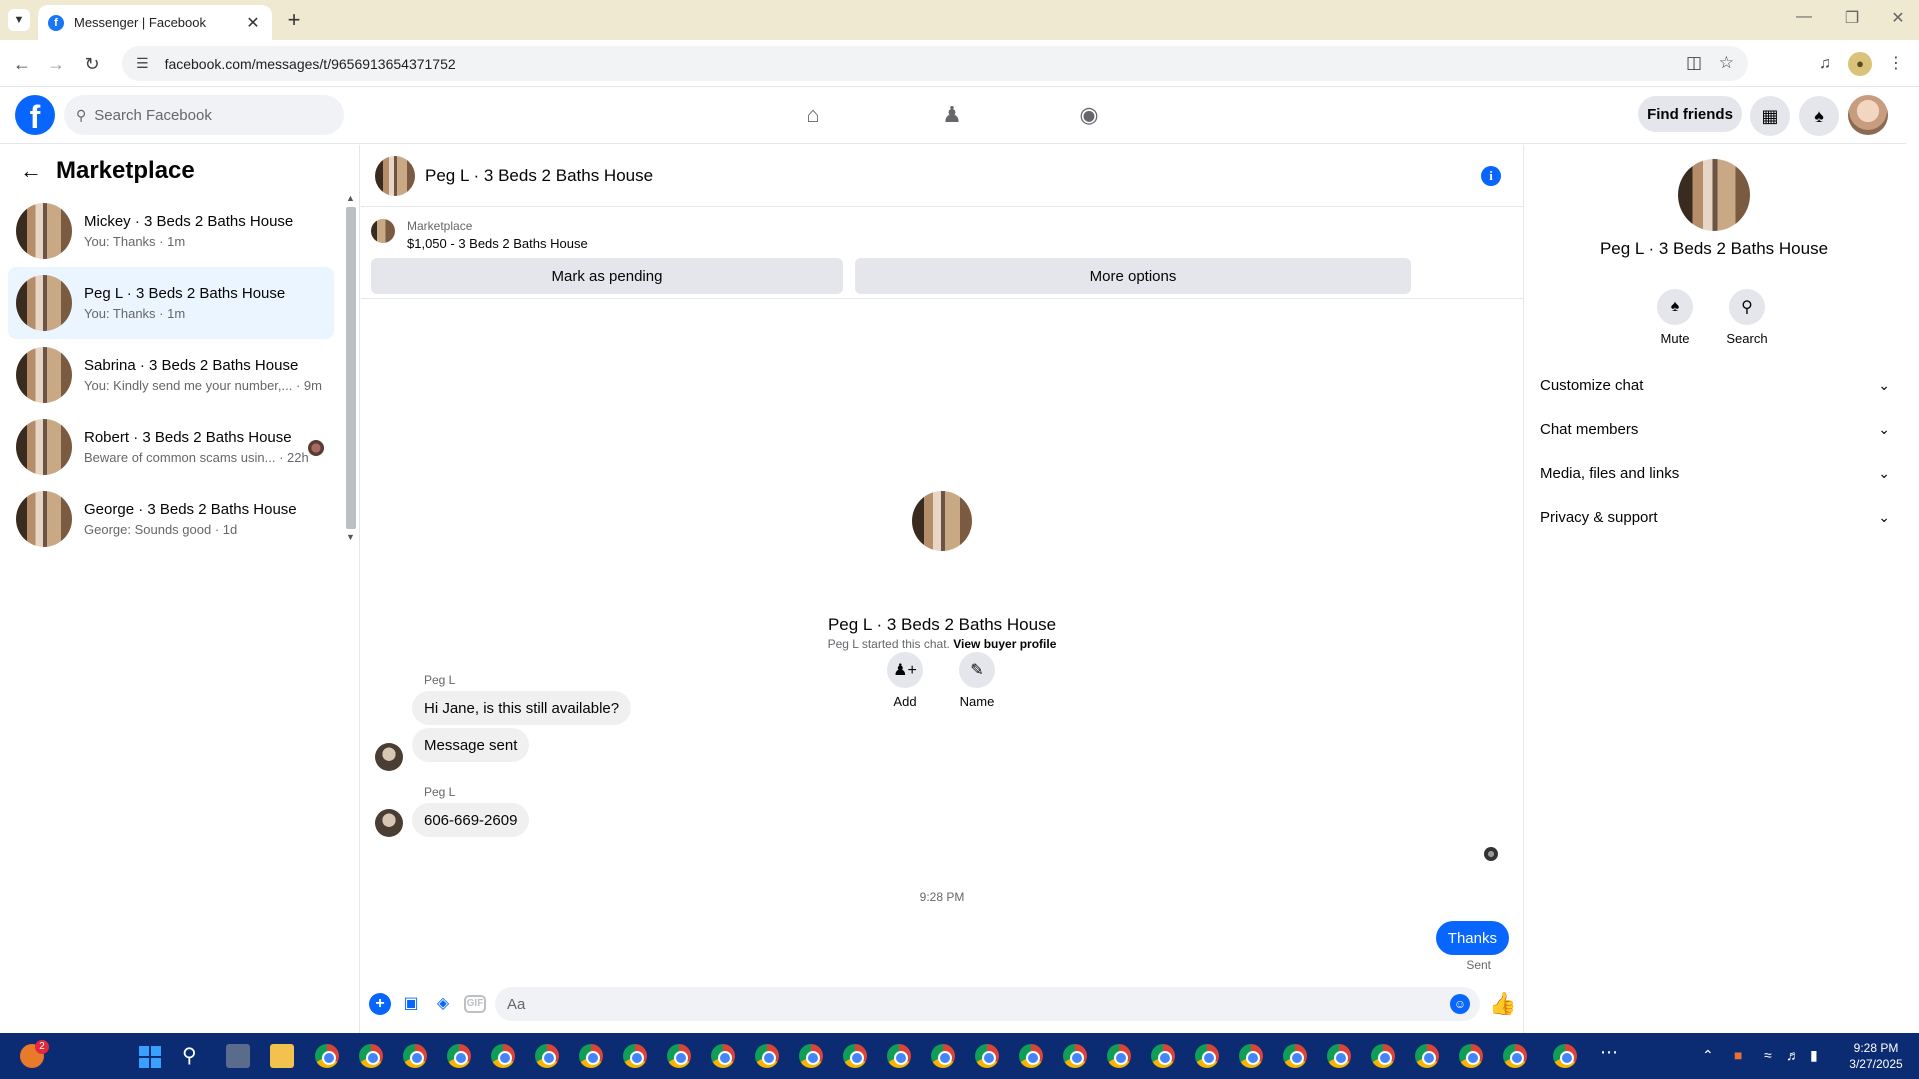 This screenshot has width=1919, height=1079. I want to click on add-people-action: ♟+ Add, so click(905, 680).